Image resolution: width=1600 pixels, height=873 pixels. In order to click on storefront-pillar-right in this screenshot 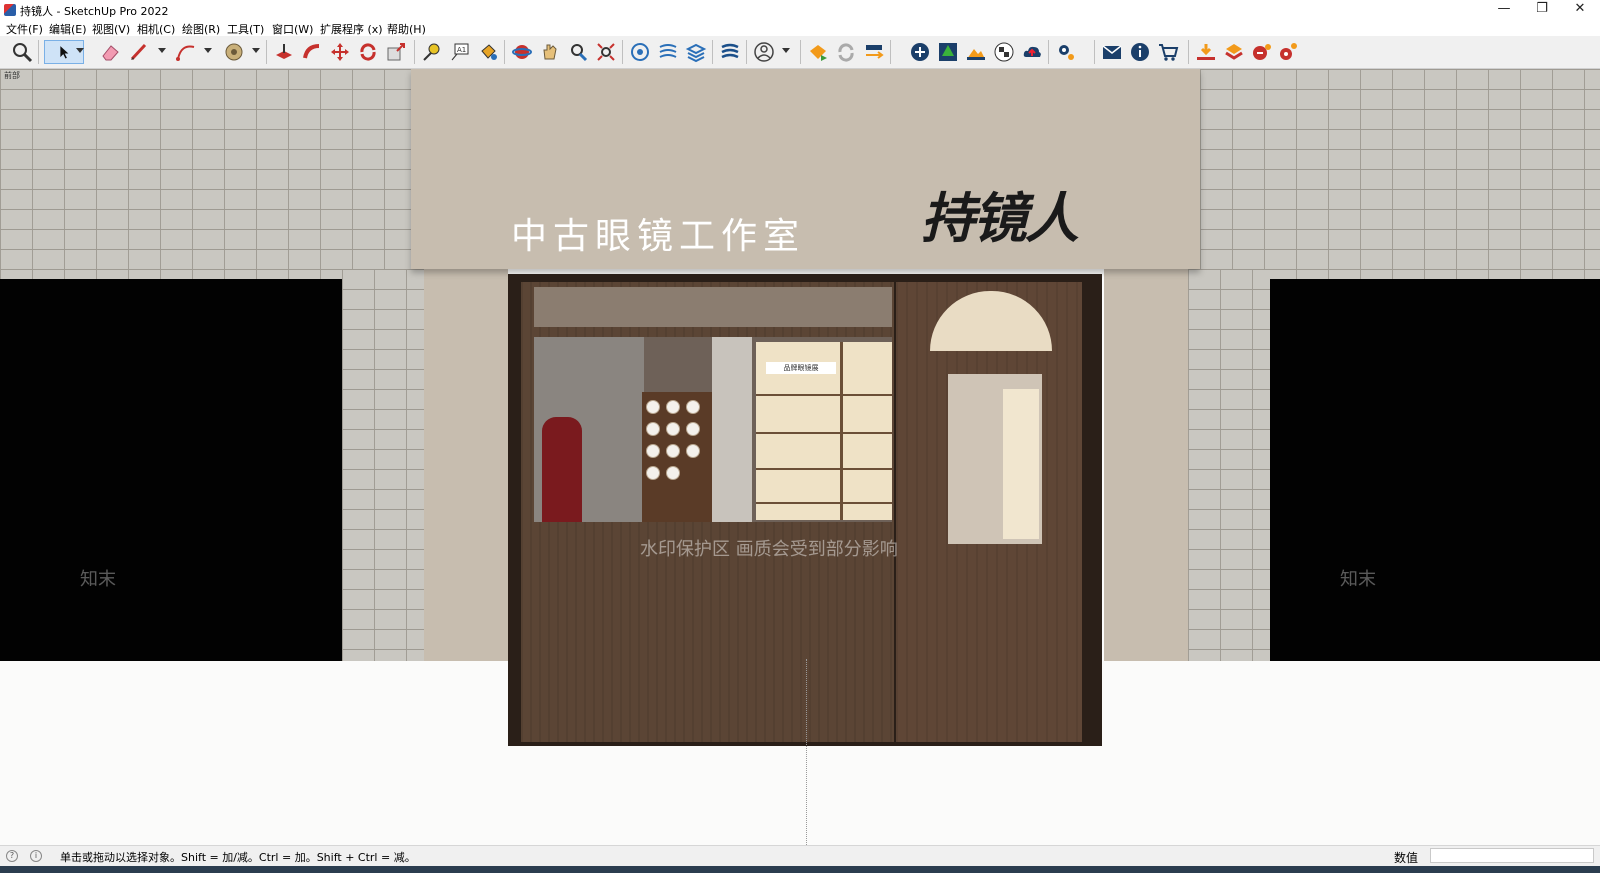, I will do `click(1146, 465)`.